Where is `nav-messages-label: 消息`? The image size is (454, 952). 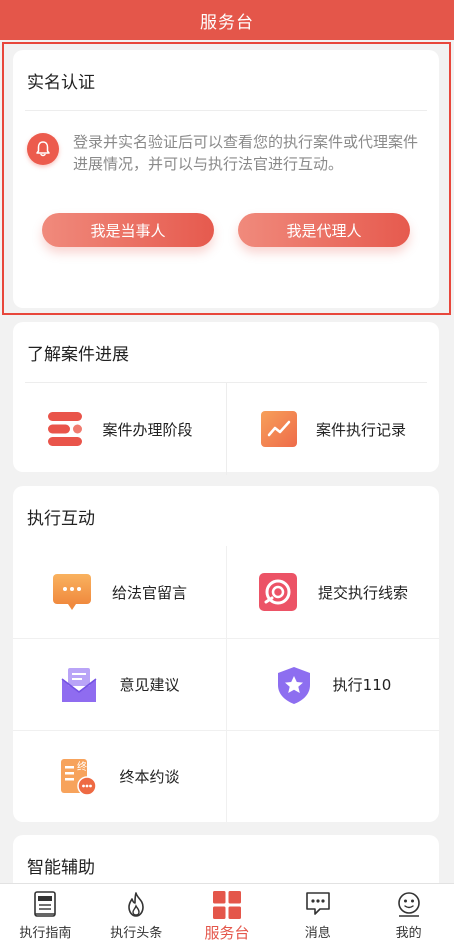 nav-messages-label: 消息 is located at coordinates (317, 933).